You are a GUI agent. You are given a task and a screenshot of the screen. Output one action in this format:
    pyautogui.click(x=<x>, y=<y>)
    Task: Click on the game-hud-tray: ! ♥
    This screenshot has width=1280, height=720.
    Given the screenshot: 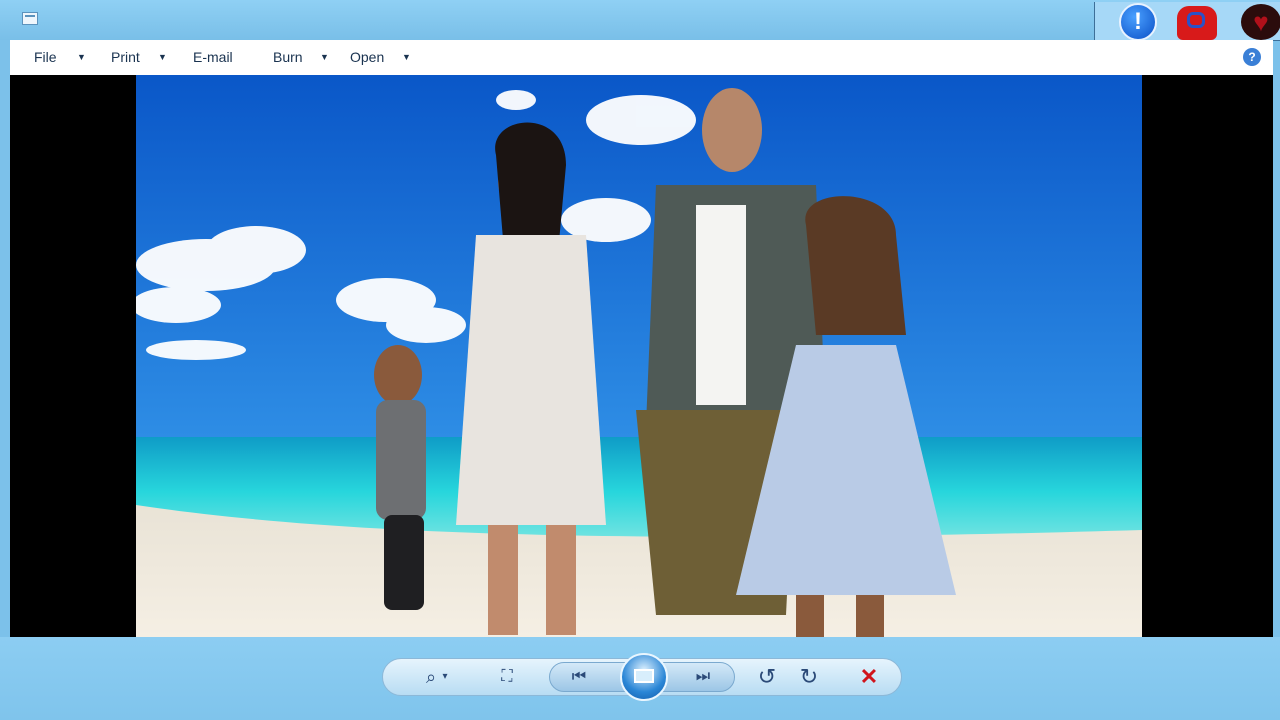 What is the action you would take?
    pyautogui.click(x=1187, y=21)
    